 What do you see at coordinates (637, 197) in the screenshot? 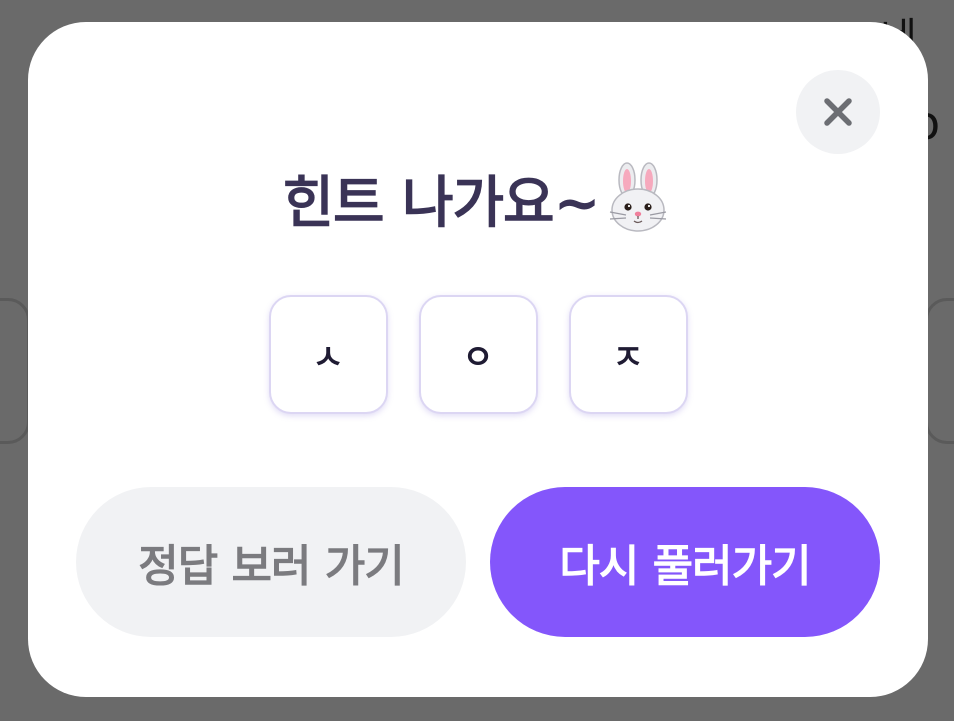
I see `rabbit-face-emoji` at bounding box center [637, 197].